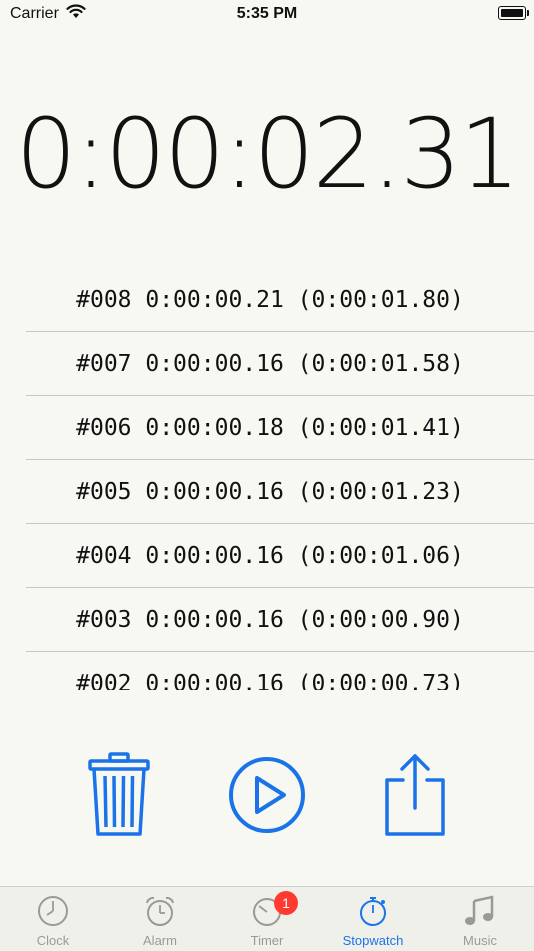  I want to click on alarm-icon, so click(160, 911).